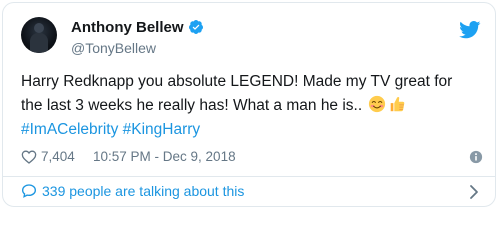 This screenshot has width=500, height=244. What do you see at coordinates (127, 27) in the screenshot?
I see `author-name-text: Anthony Bellew` at bounding box center [127, 27].